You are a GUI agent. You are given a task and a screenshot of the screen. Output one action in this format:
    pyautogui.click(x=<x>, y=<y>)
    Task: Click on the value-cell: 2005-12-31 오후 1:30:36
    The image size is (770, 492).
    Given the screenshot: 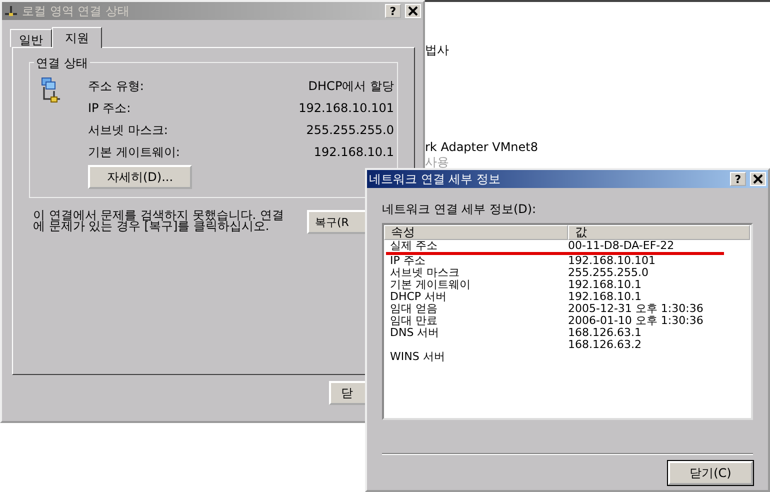 What is the action you would take?
    pyautogui.click(x=636, y=309)
    